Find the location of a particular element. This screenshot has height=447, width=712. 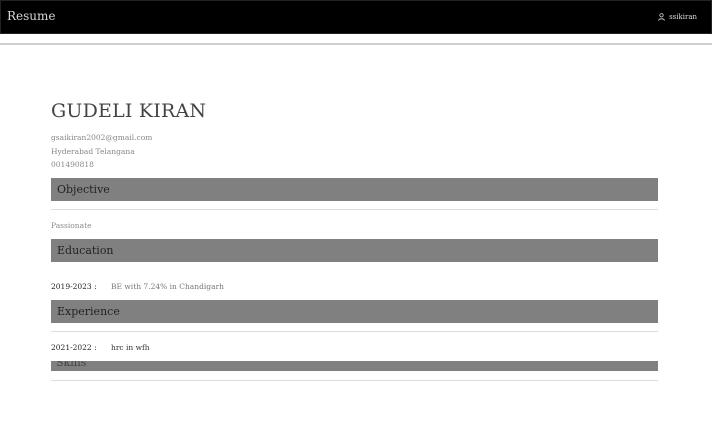

user-menu: ssikiran is located at coordinates (677, 17).